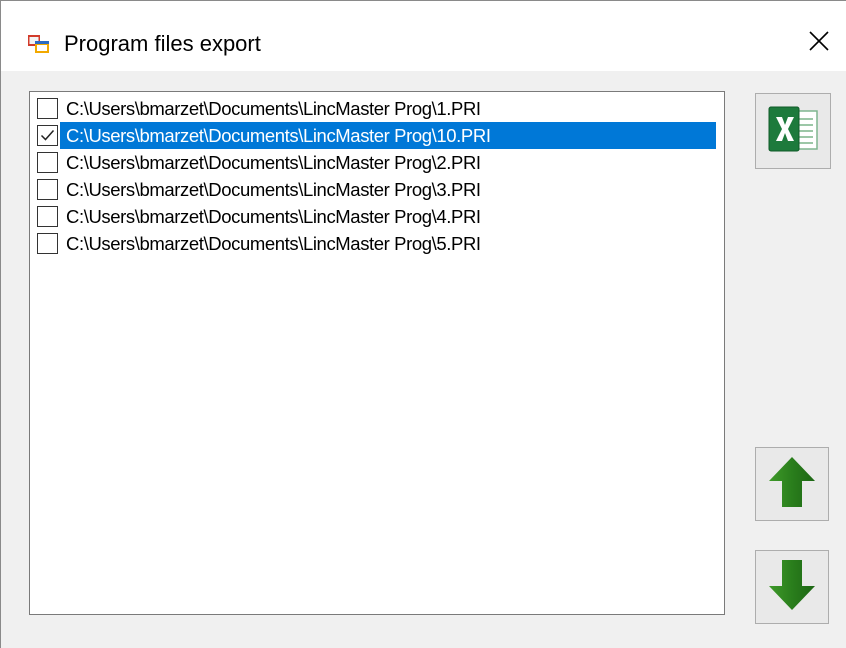 The height and width of the screenshot is (648, 846). I want to click on close-button, so click(818, 43).